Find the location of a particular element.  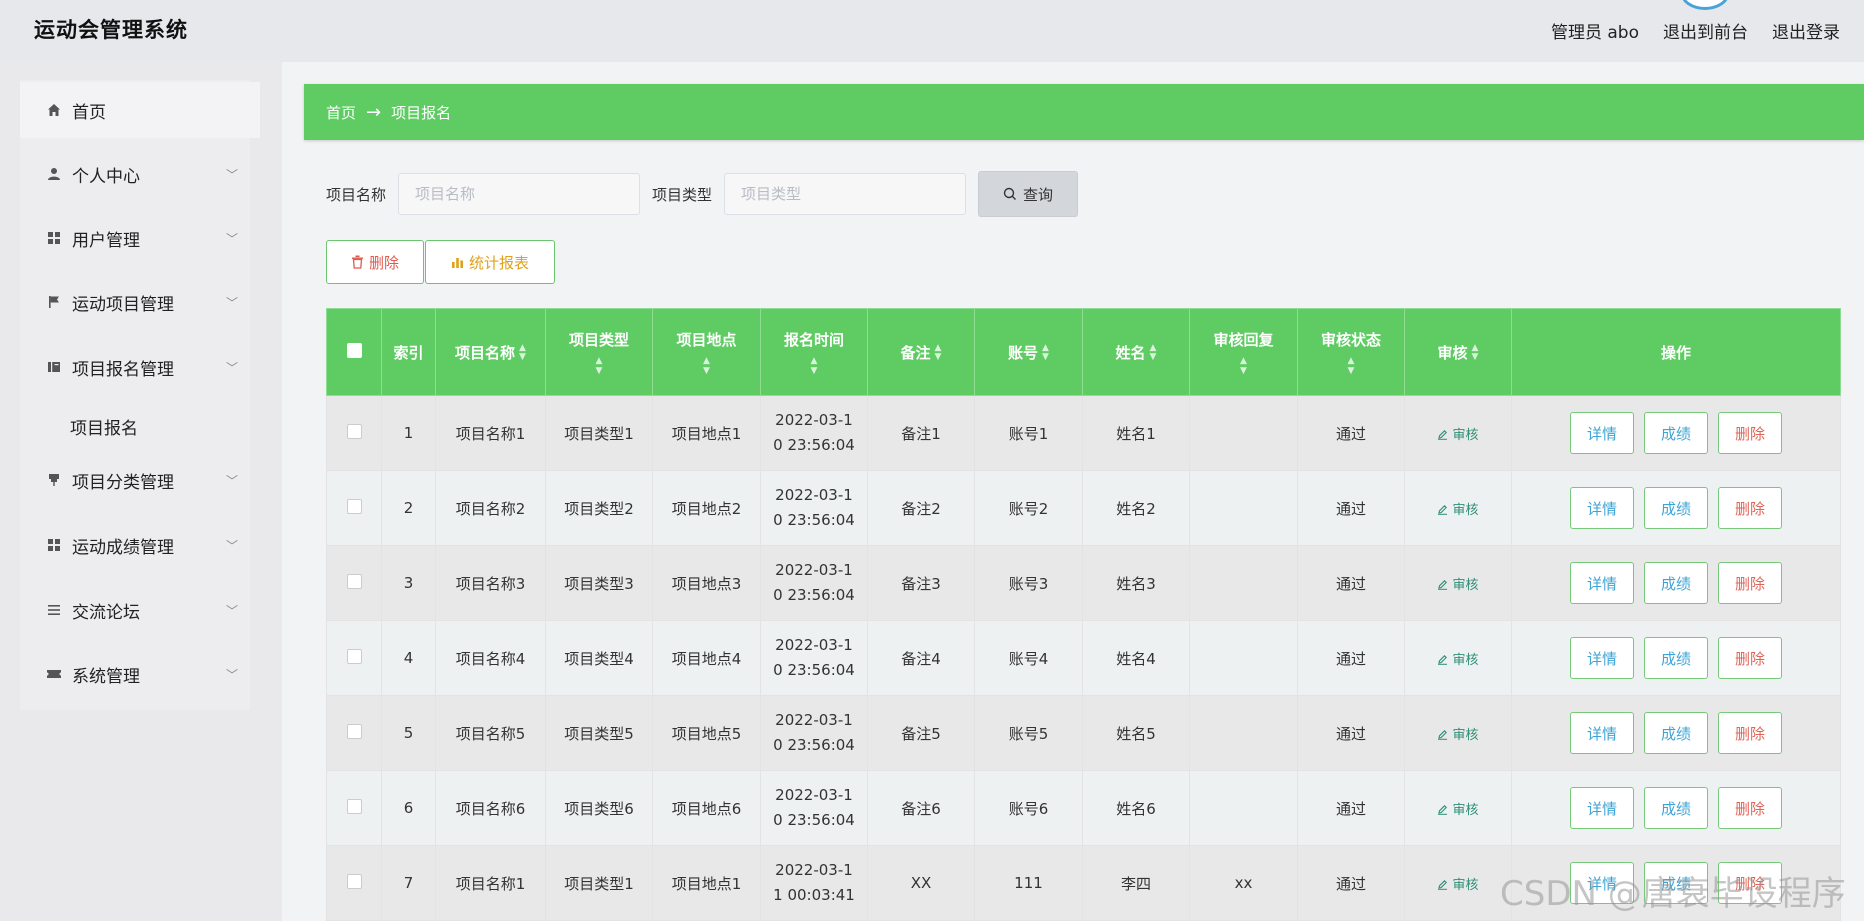

column-header: 审核回复 ▲ ▼ is located at coordinates (1243, 352).